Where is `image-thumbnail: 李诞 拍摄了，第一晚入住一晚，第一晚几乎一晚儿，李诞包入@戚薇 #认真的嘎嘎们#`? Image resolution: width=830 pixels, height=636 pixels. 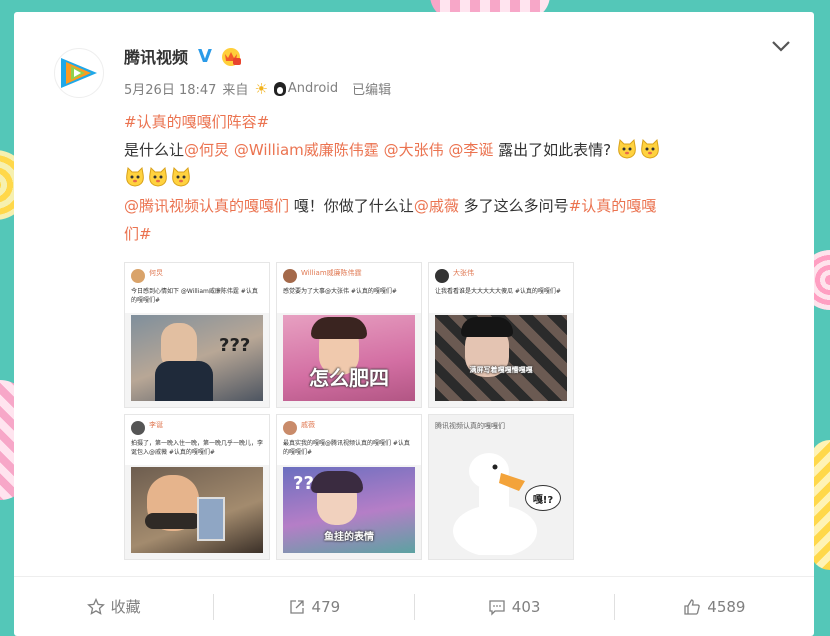
image-thumbnail: 李诞 拍摄了，第一晚入住一晚，第一晚几乎一晚儿，李诞包入@戚薇 #认真的嘎嘎们# is located at coordinates (197, 487).